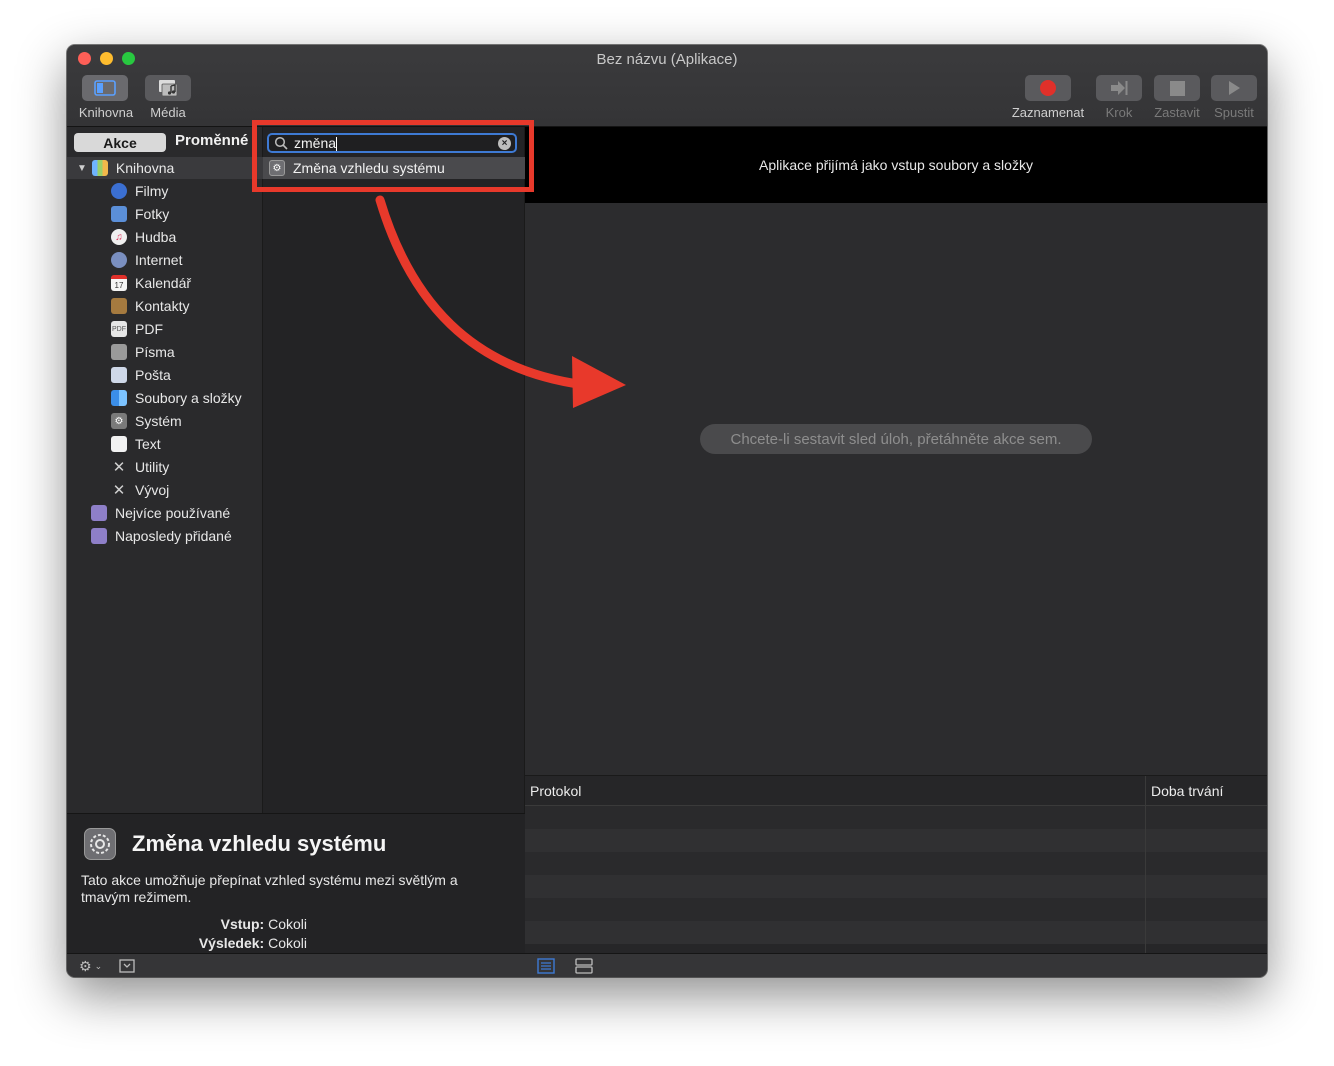  I want to click on description-title: Změna vzhledu systému, so click(259, 843).